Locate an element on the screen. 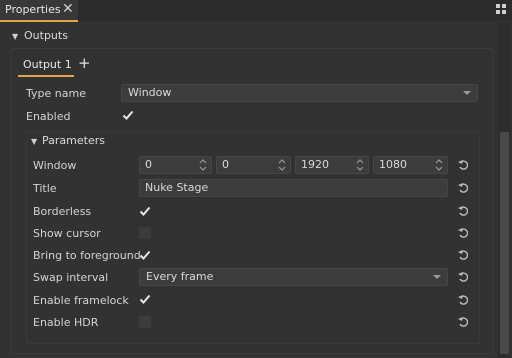  reset-title-icon is located at coordinates (463, 188).